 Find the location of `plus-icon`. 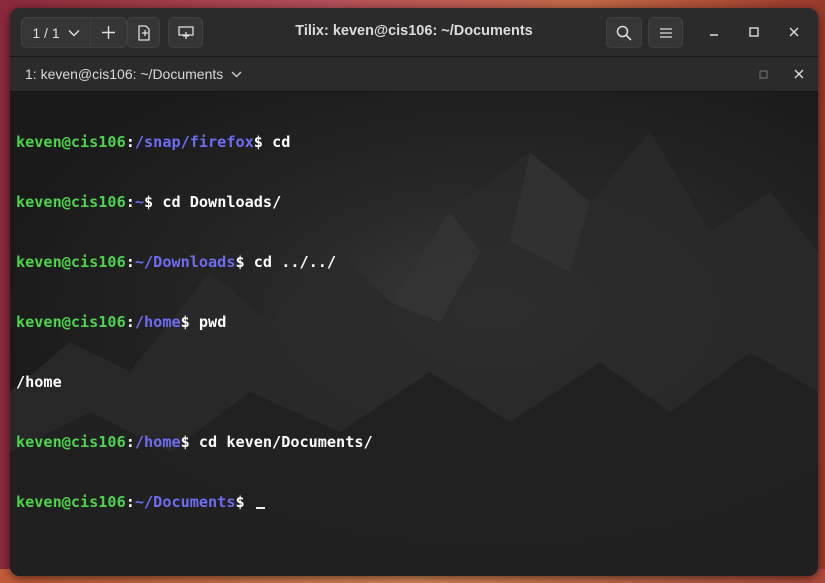

plus-icon is located at coordinates (108, 32).